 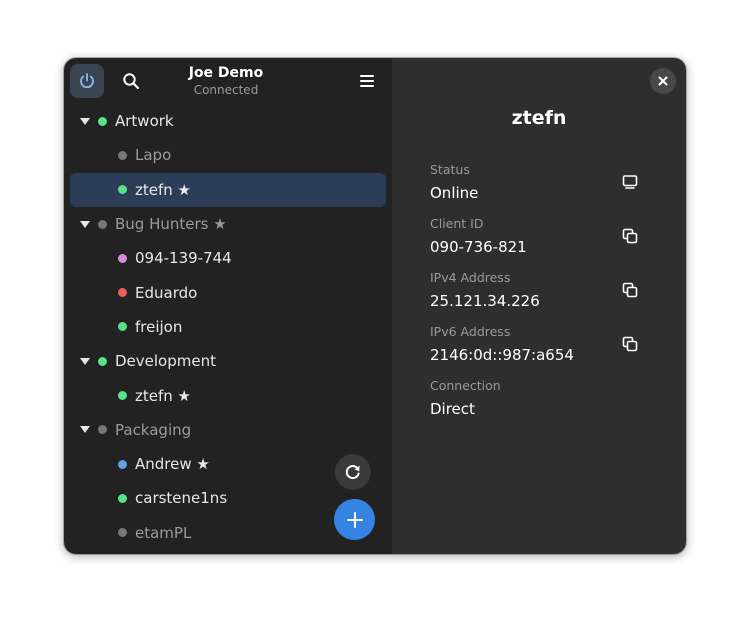 What do you see at coordinates (228, 292) in the screenshot?
I see `peer-row-eduardo: Eduardo` at bounding box center [228, 292].